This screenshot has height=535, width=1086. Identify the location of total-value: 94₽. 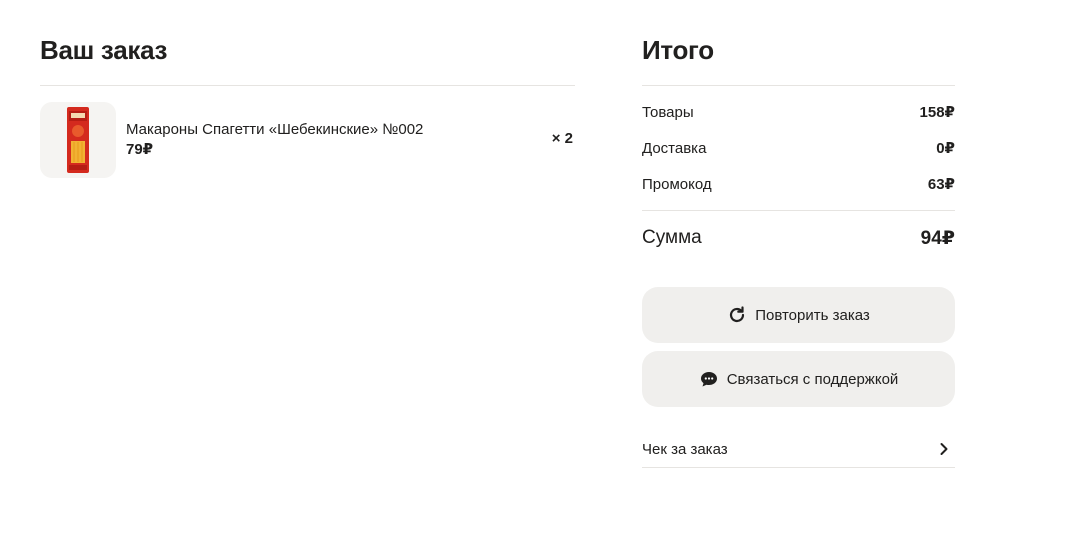
(937, 238).